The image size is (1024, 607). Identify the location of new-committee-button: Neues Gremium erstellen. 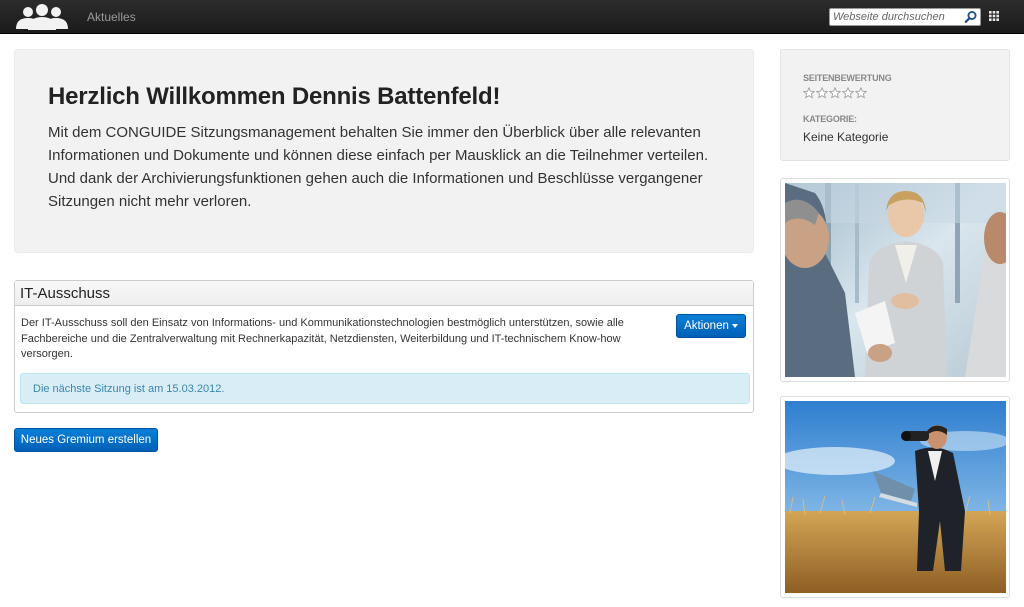
(86, 440).